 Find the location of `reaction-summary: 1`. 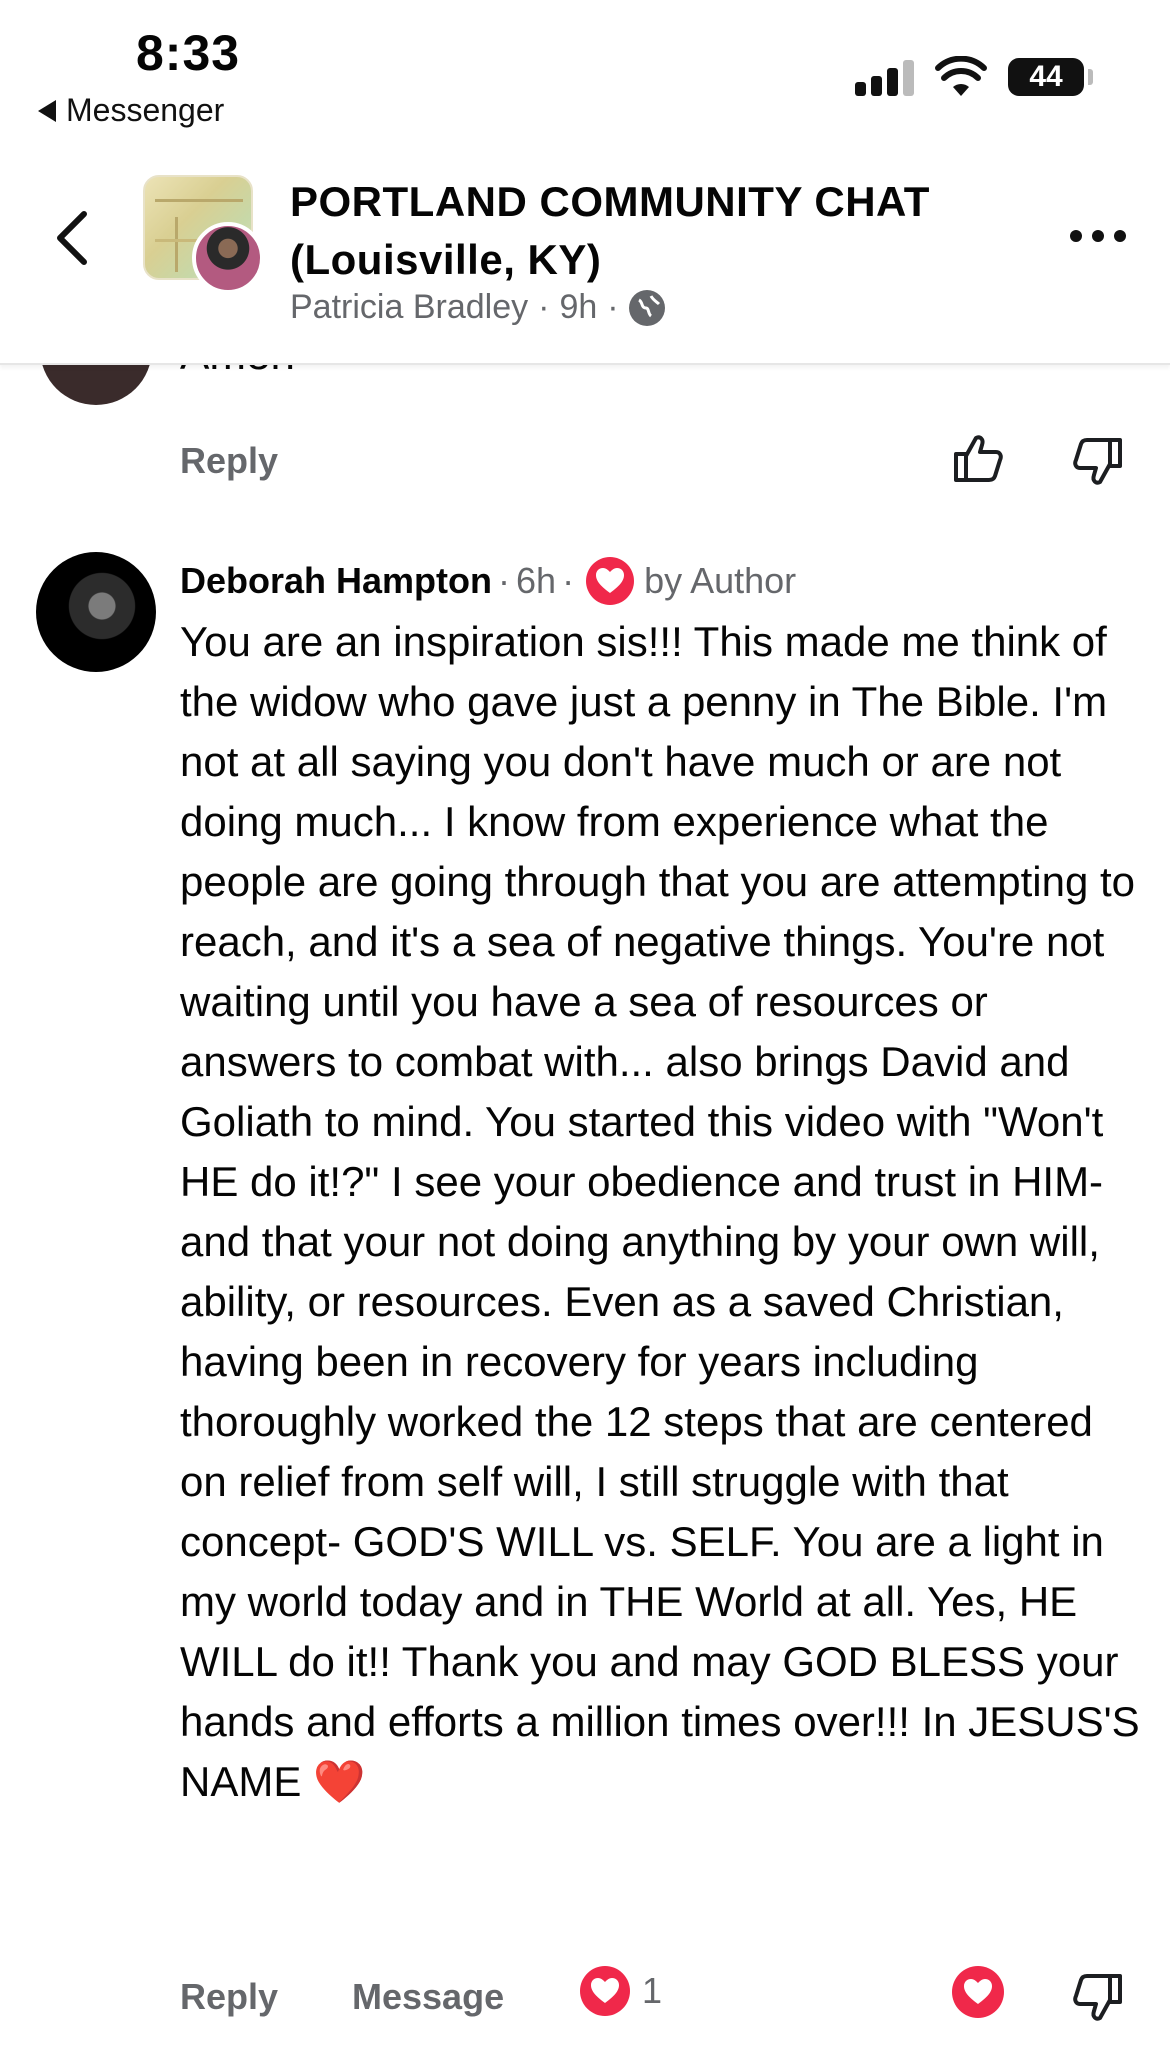

reaction-summary: 1 is located at coordinates (621, 1991).